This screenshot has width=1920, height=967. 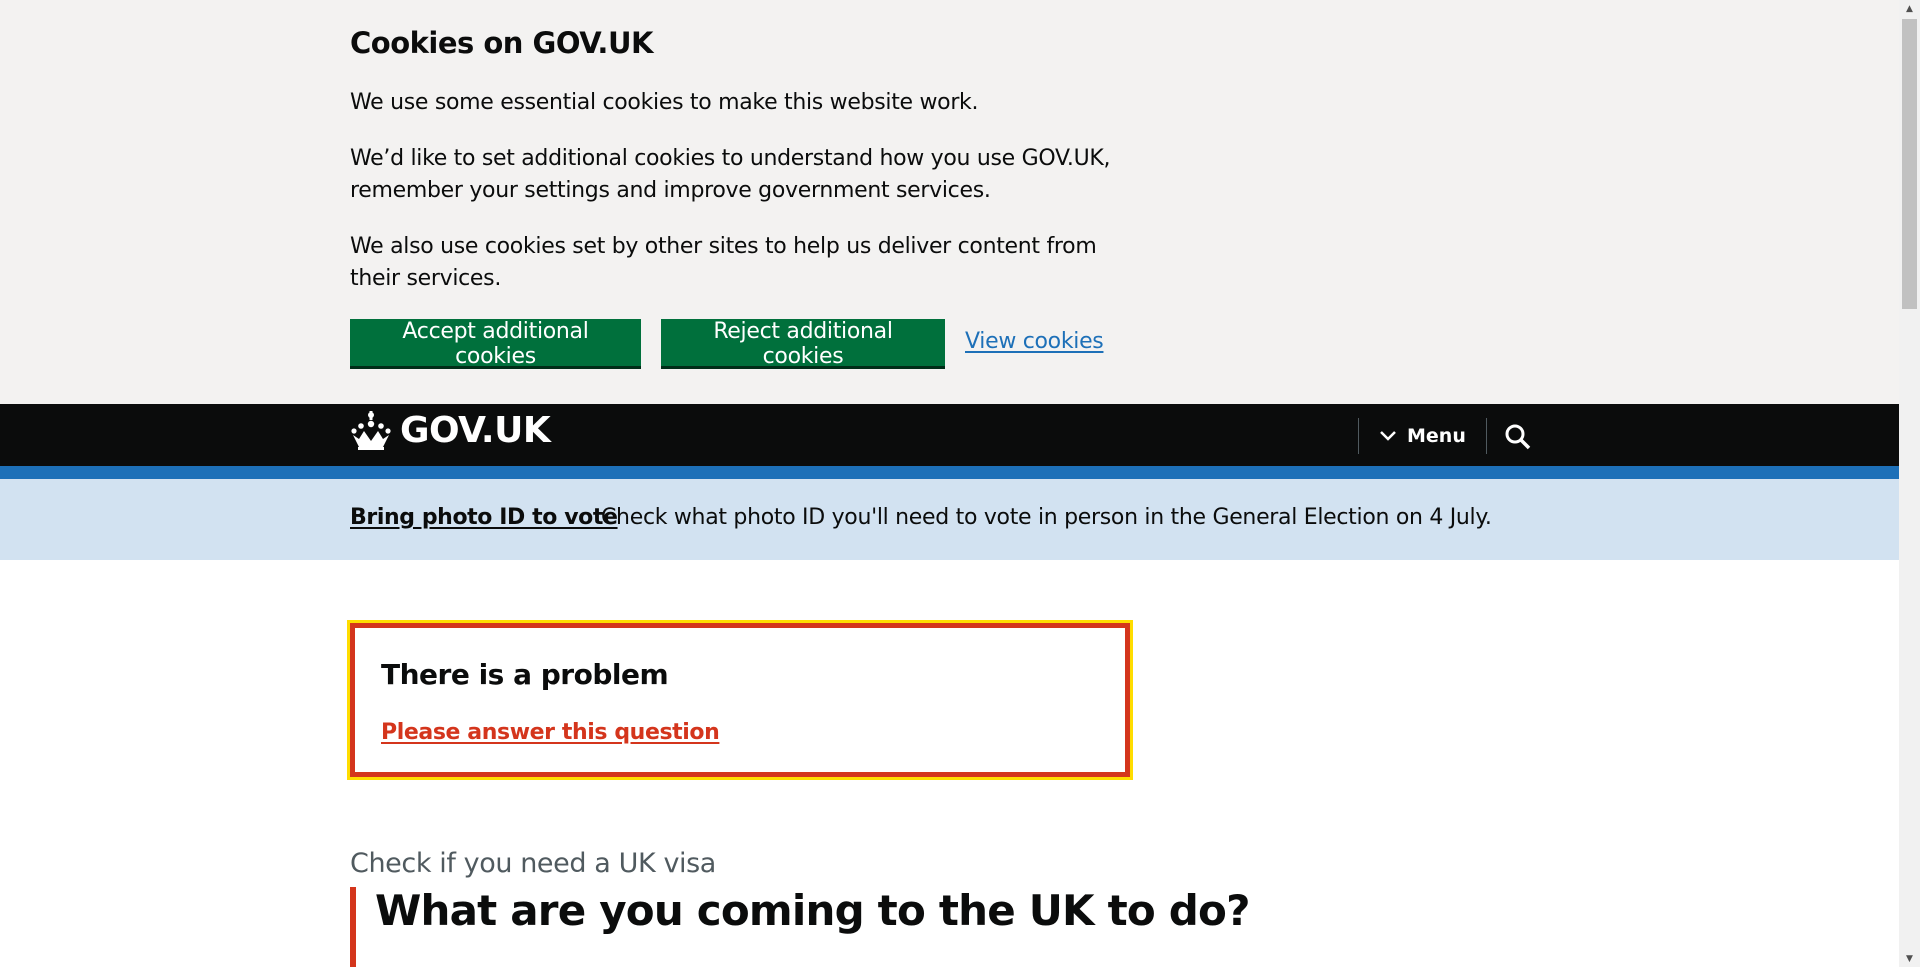 I want to click on page-title: What are you coming to the UK to do?, so click(x=812, y=910).